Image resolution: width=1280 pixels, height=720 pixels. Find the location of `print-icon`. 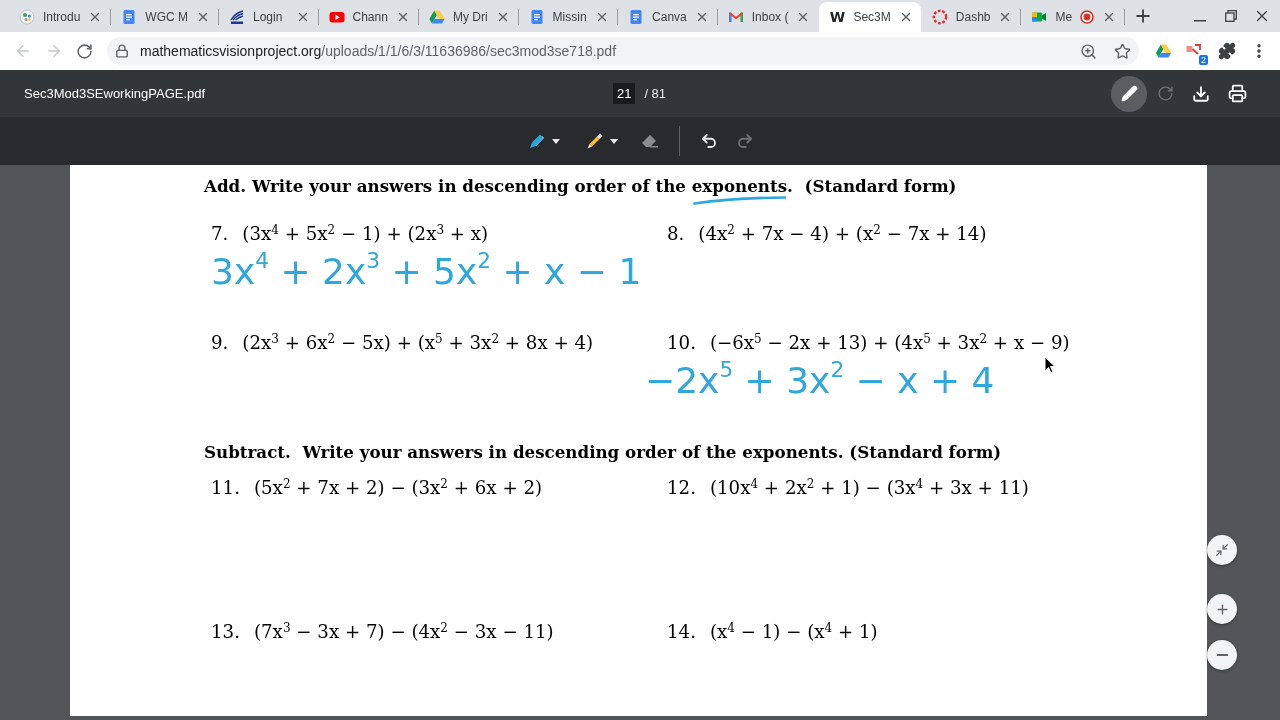

print-icon is located at coordinates (1237, 93).